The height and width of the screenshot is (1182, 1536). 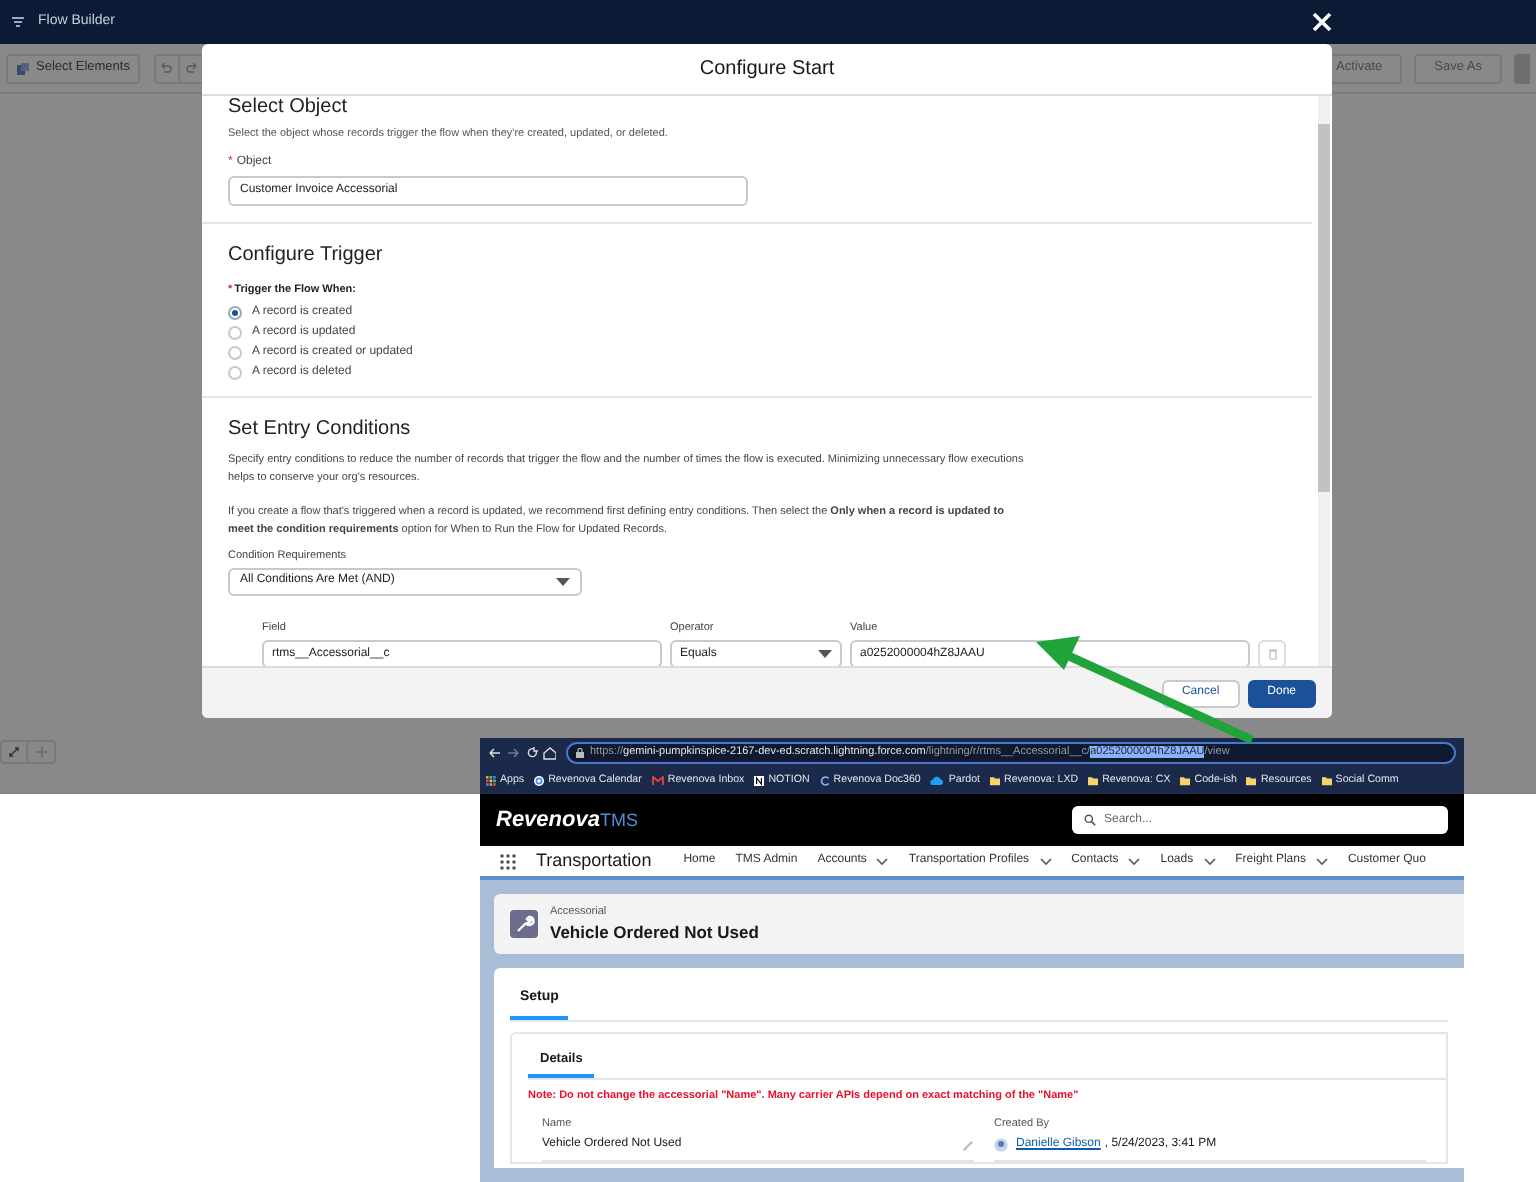 I want to click on scrollbar, so click(x=1324, y=381).